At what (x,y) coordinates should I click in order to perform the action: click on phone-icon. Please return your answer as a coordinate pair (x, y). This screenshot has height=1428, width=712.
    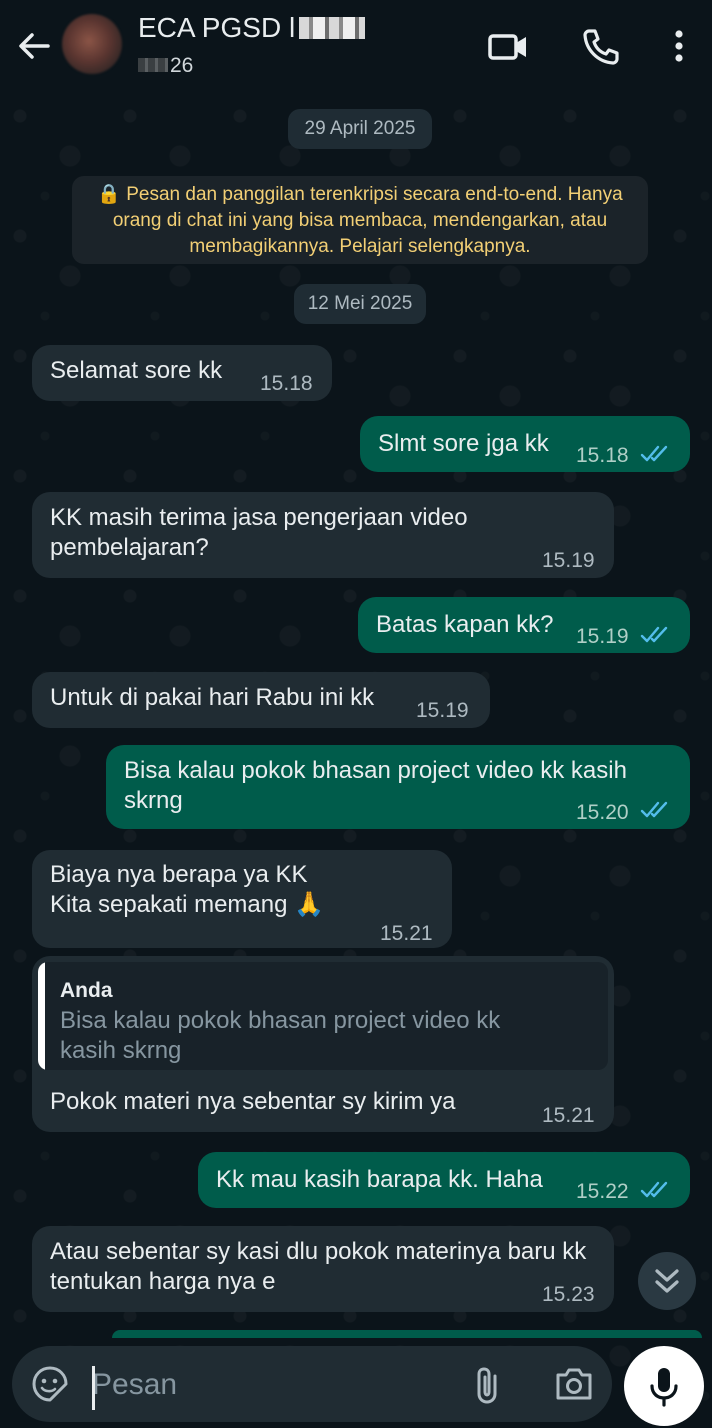
    Looking at the image, I should click on (601, 47).